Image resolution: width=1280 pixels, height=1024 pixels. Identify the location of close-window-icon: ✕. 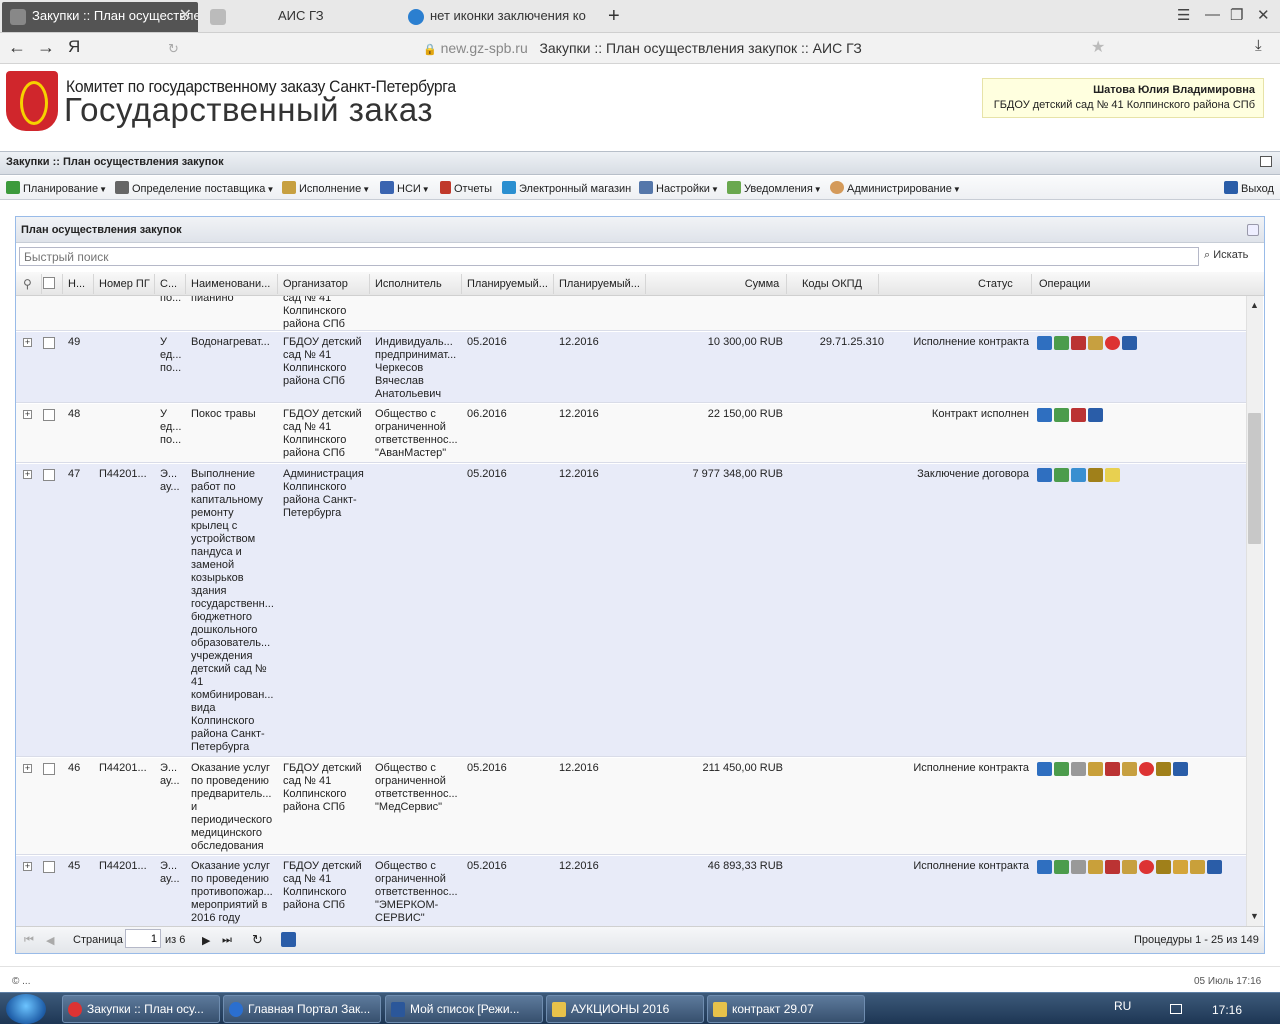
(1263, 15).